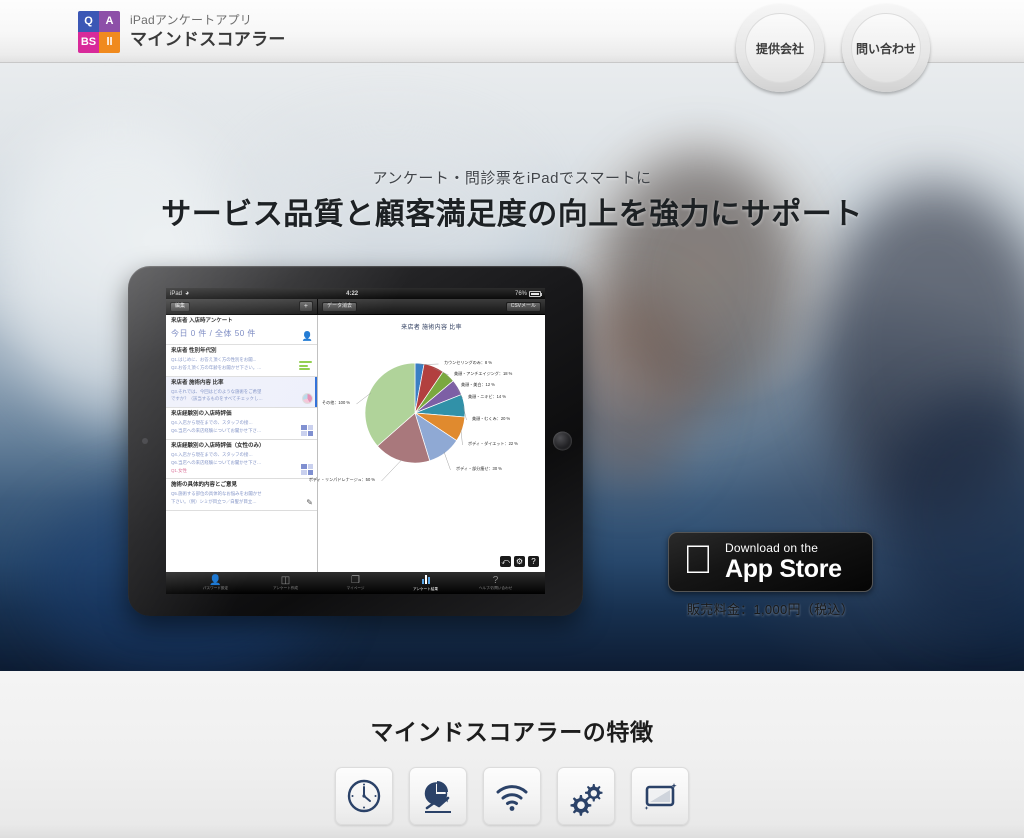 This screenshot has width=1024, height=838. What do you see at coordinates (431, 328) in the screenshot?
I see `chart-title: 来店者 施術内容 比率` at bounding box center [431, 328].